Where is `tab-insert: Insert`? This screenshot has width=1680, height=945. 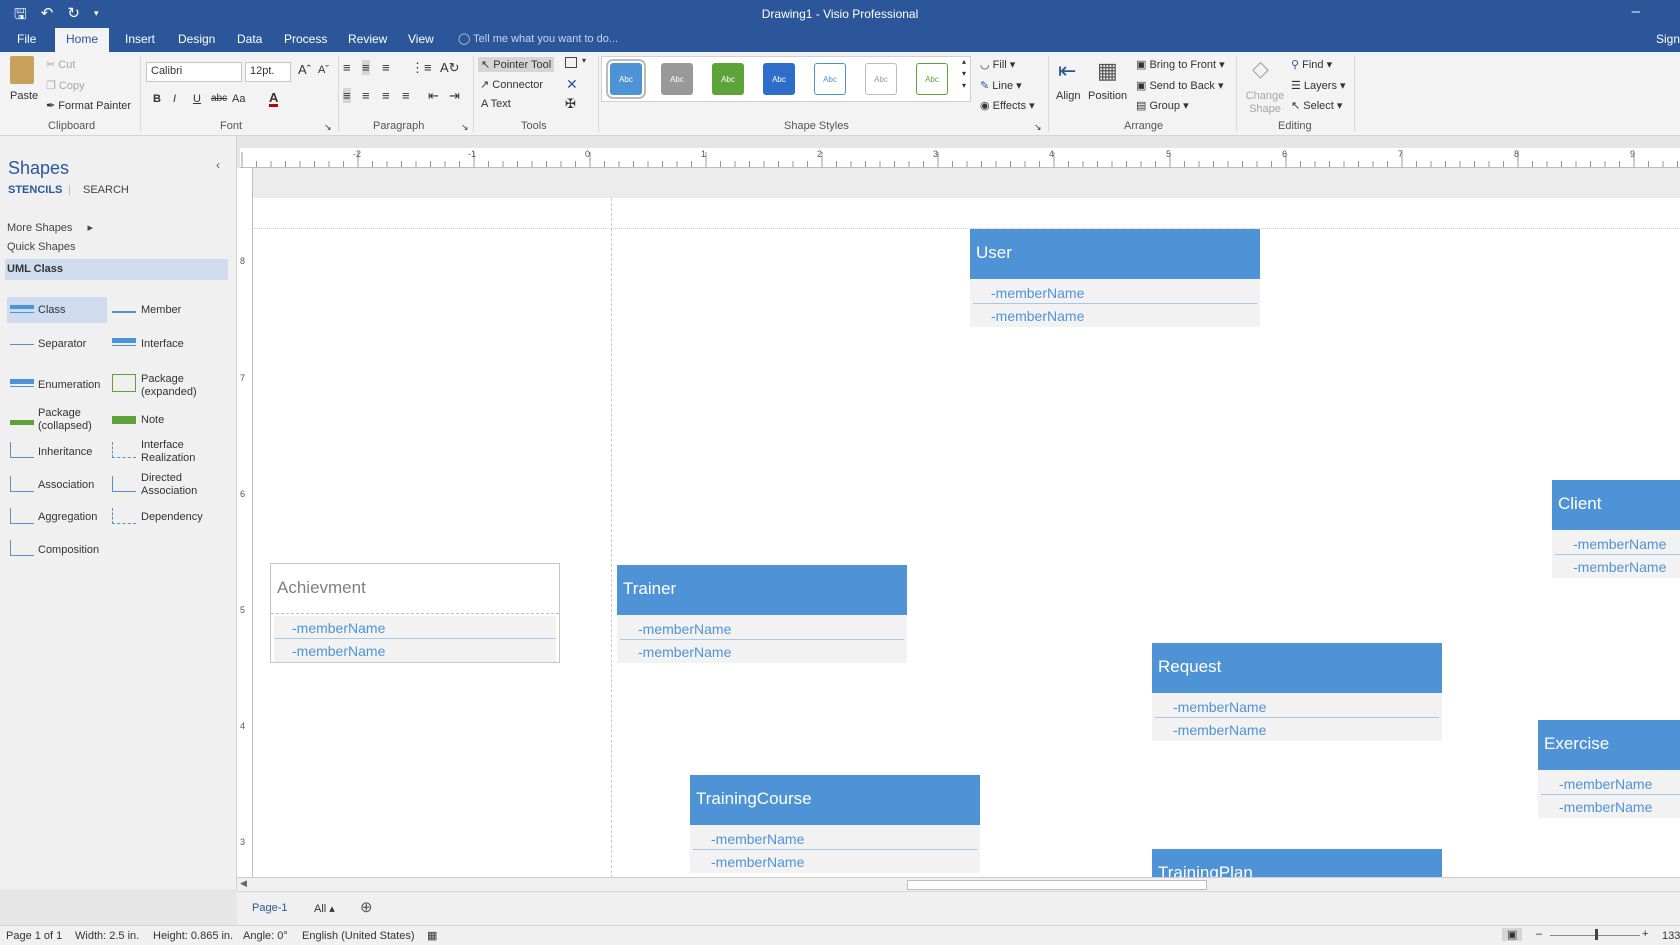
tab-insert: Insert is located at coordinates (140, 39).